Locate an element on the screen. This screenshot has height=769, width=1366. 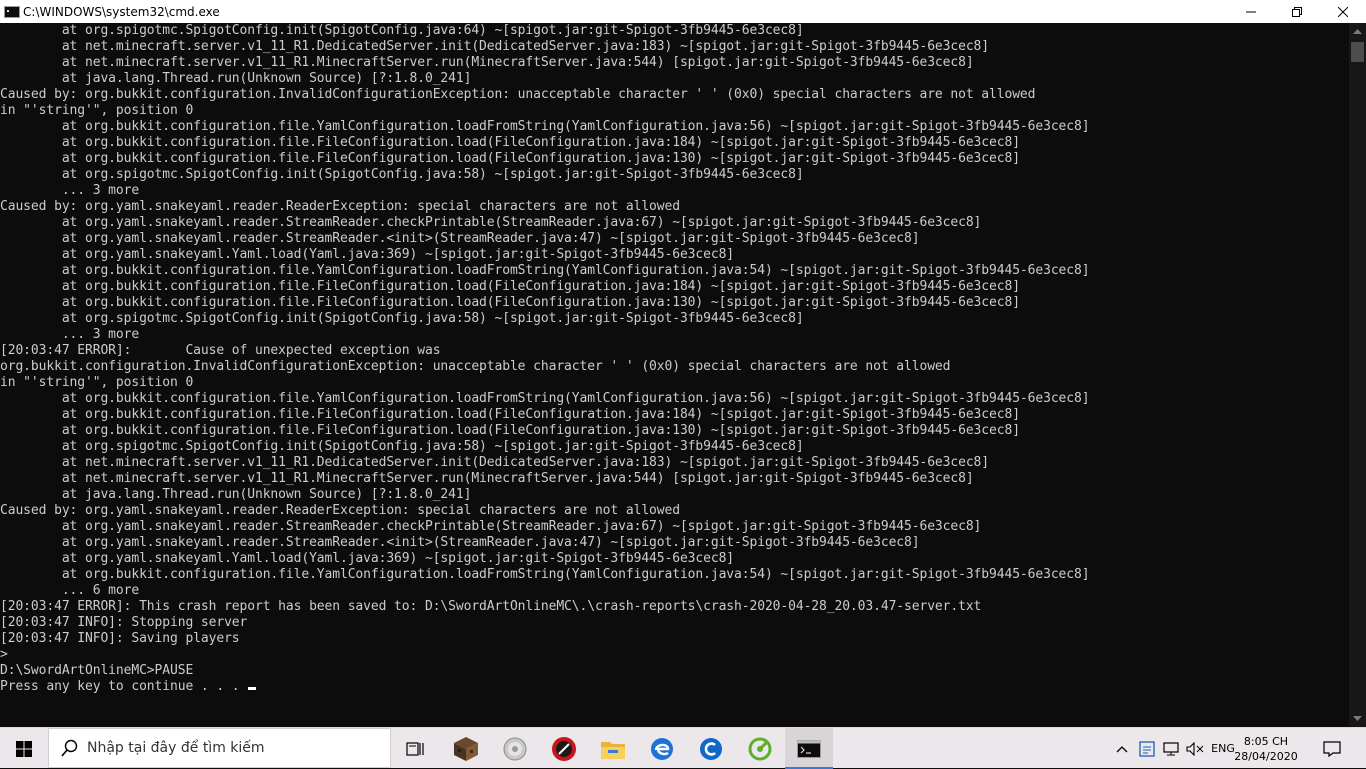
taskbar-app-minecraft is located at coordinates (466, 748).